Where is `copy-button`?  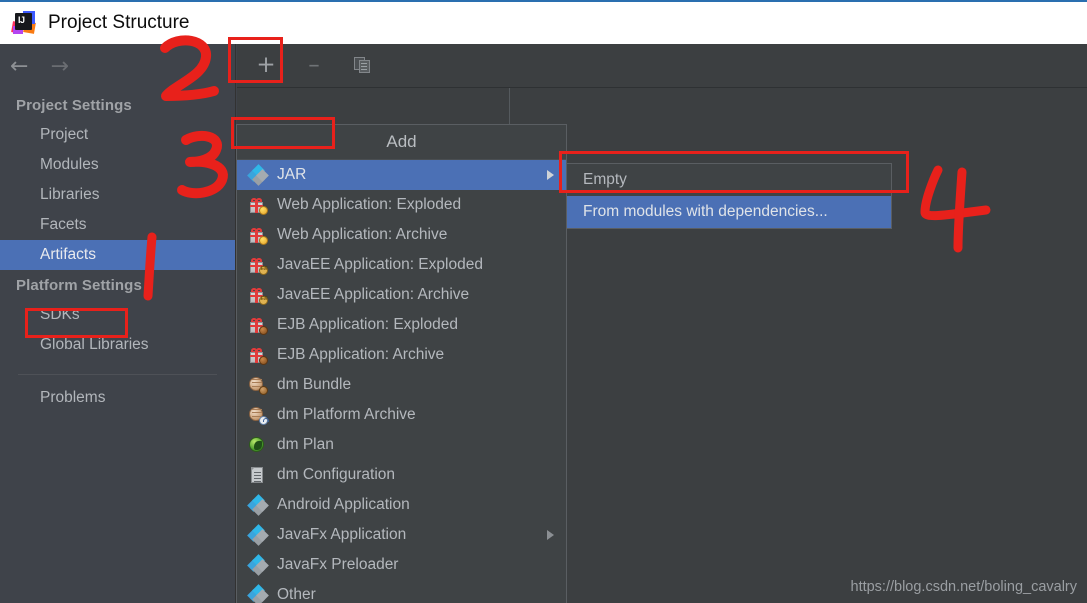
copy-button is located at coordinates (362, 66).